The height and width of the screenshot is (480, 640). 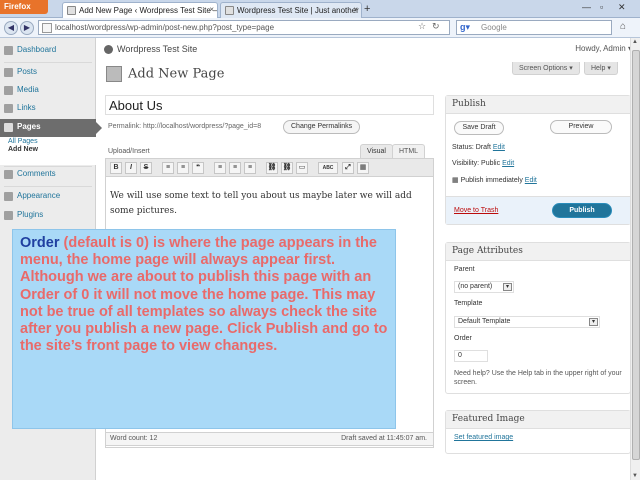 What do you see at coordinates (538, 105) in the screenshot?
I see `publish-box-heading: Publish` at bounding box center [538, 105].